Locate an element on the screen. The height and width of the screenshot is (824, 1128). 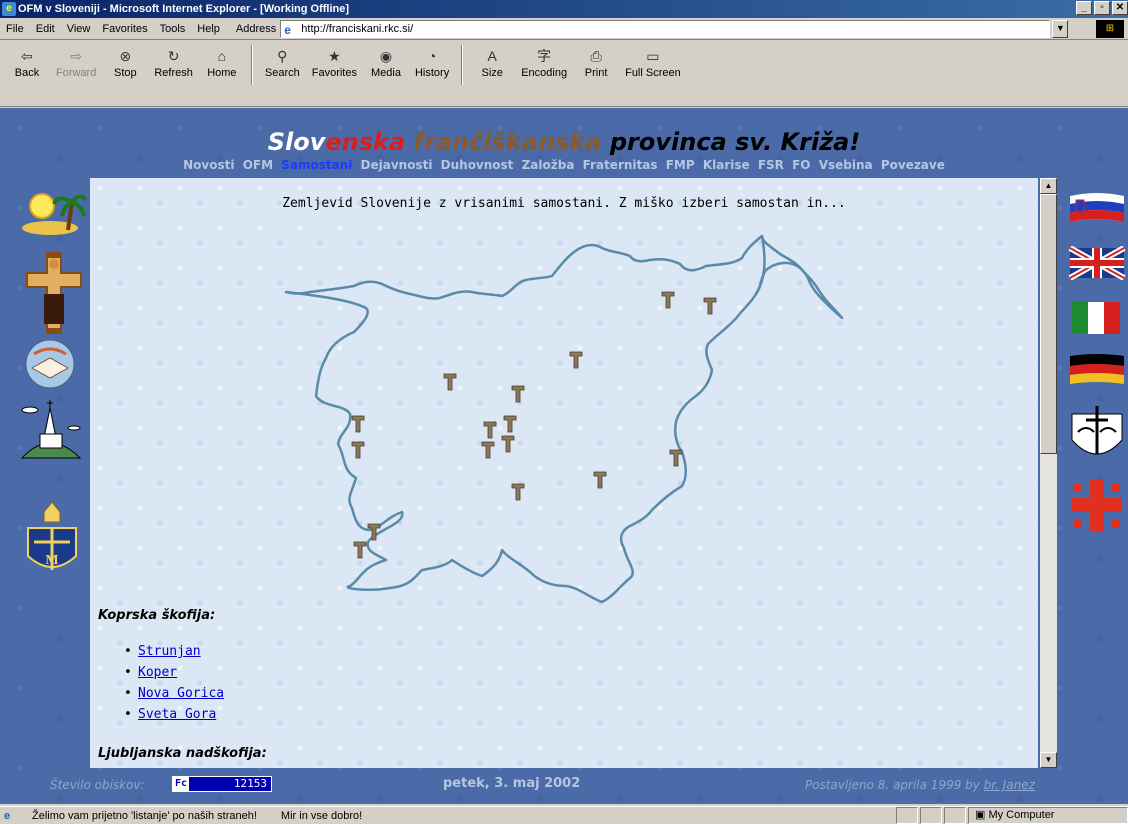
nav-vsebina: Vsebina is located at coordinates (846, 165).